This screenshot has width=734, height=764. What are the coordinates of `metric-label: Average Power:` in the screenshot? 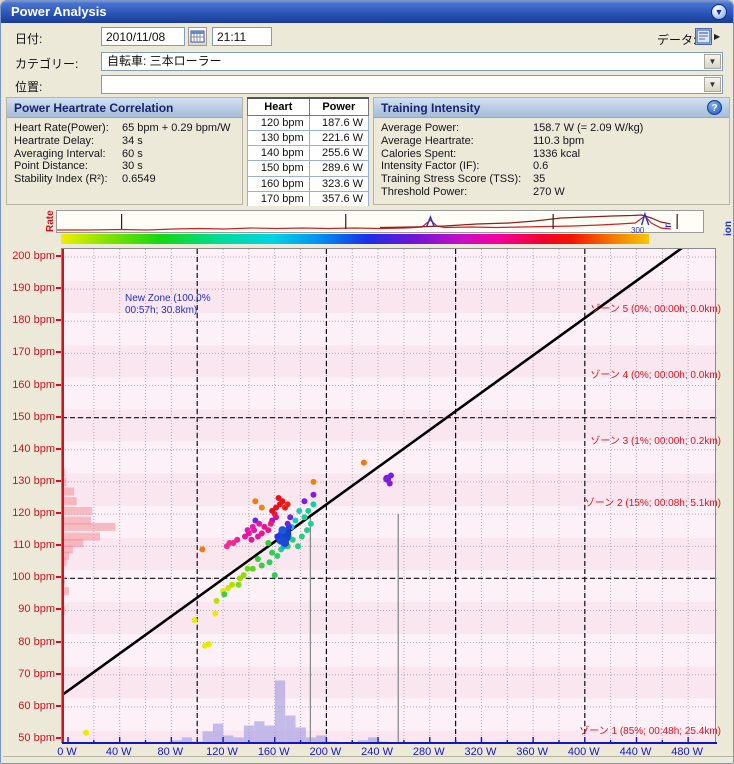 It's located at (420, 128).